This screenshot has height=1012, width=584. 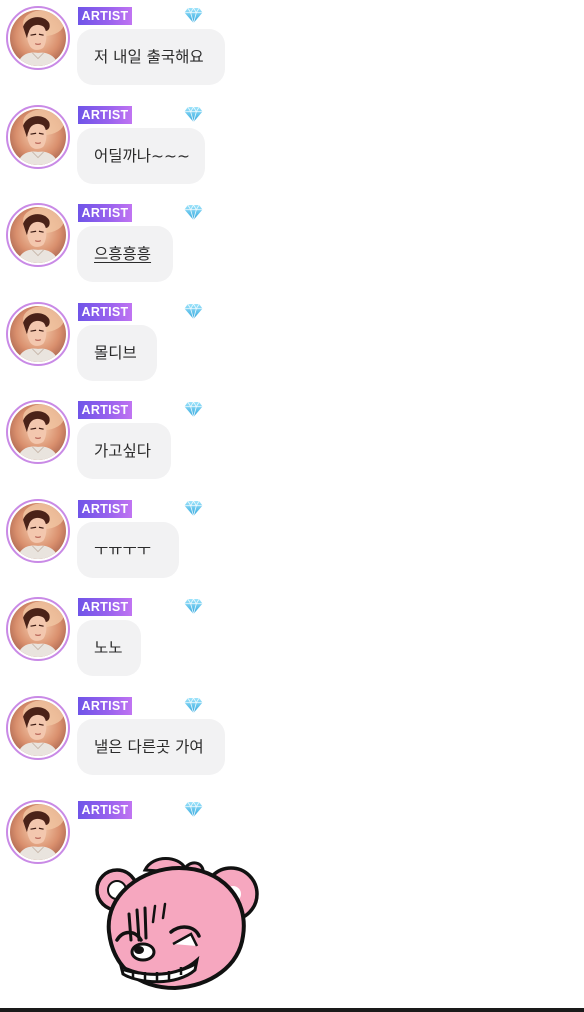 I want to click on message-text: 몰디브, so click(x=115, y=353).